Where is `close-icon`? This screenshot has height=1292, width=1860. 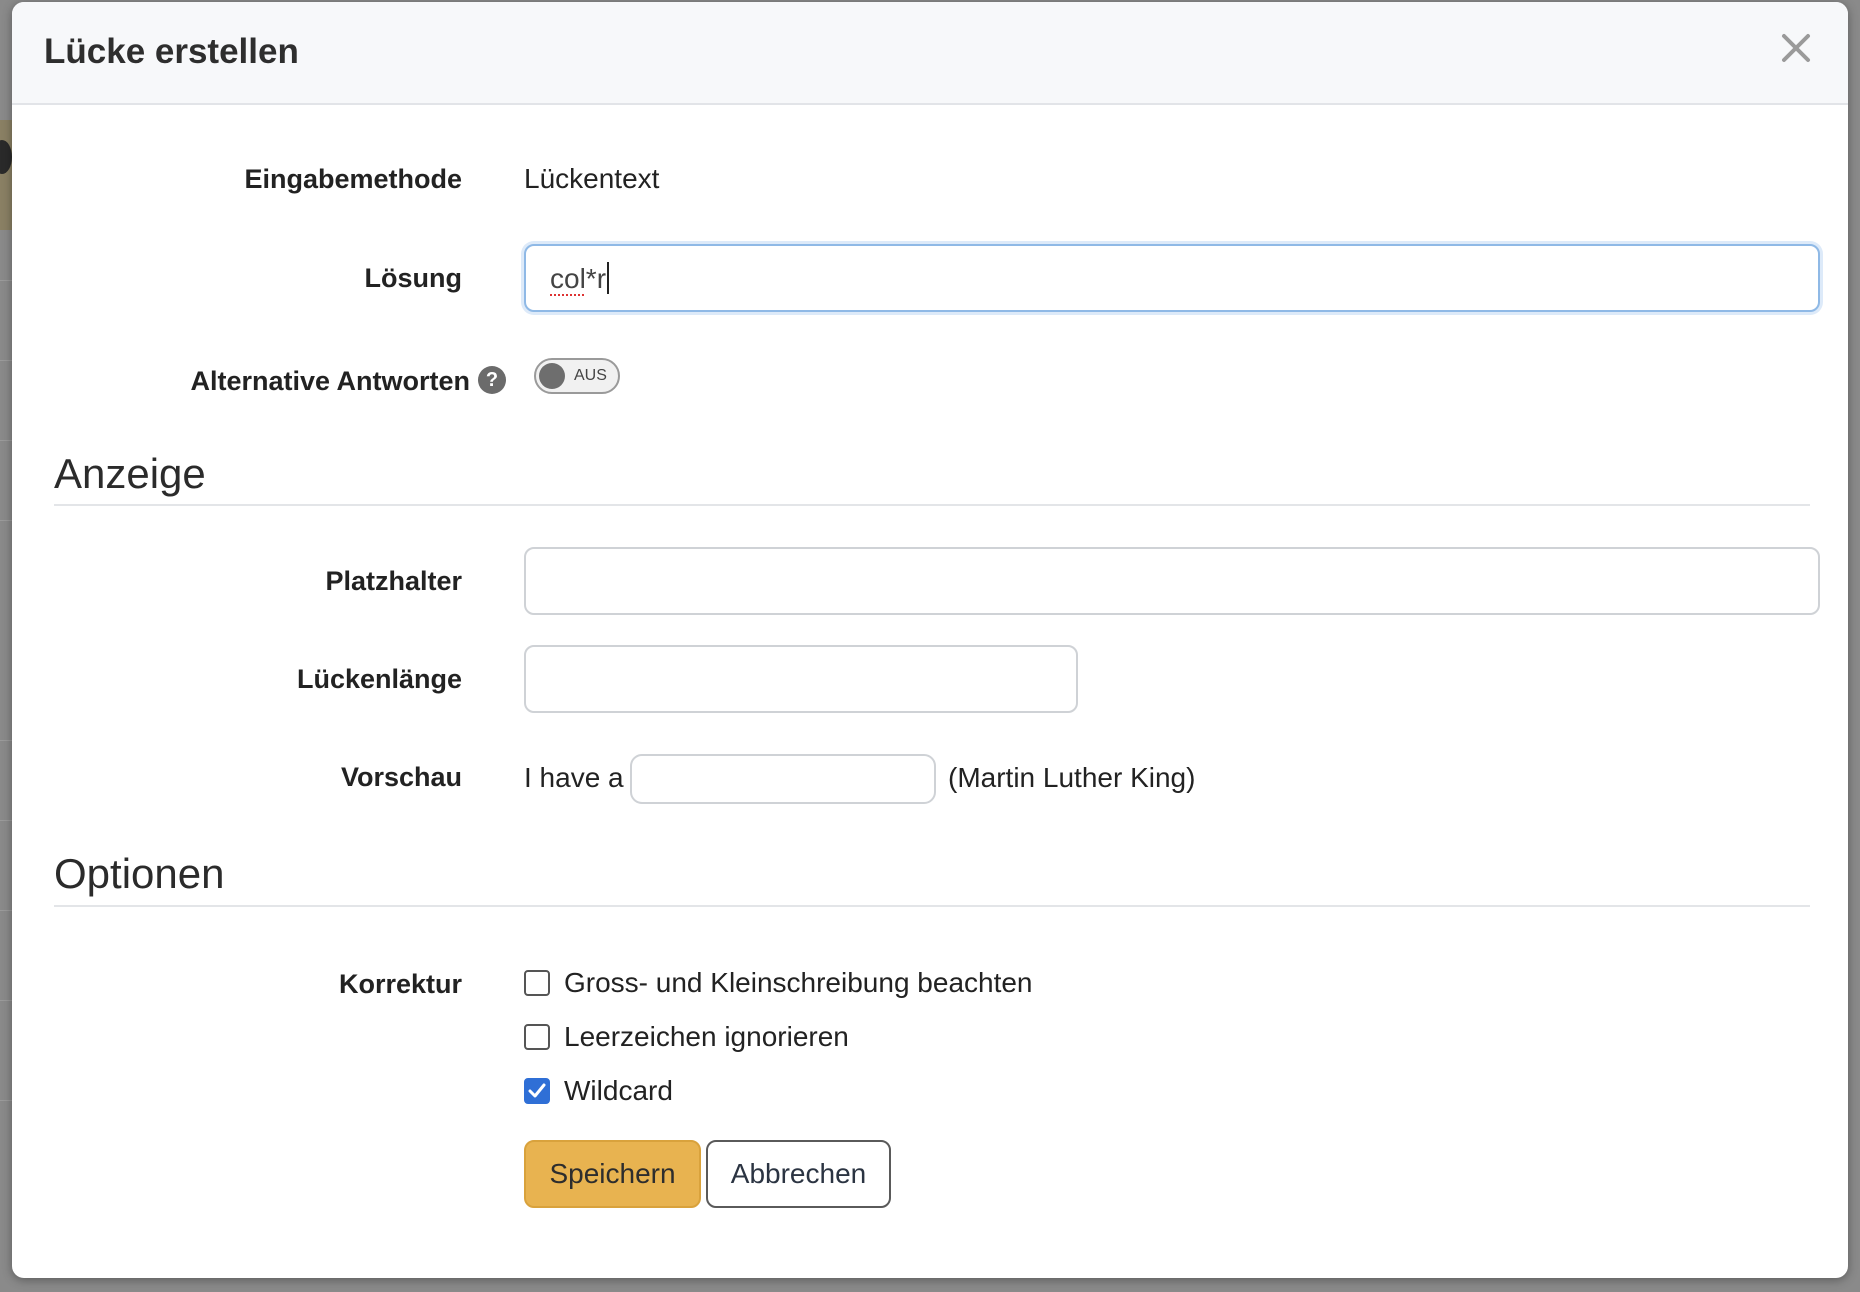
close-icon is located at coordinates (1796, 48).